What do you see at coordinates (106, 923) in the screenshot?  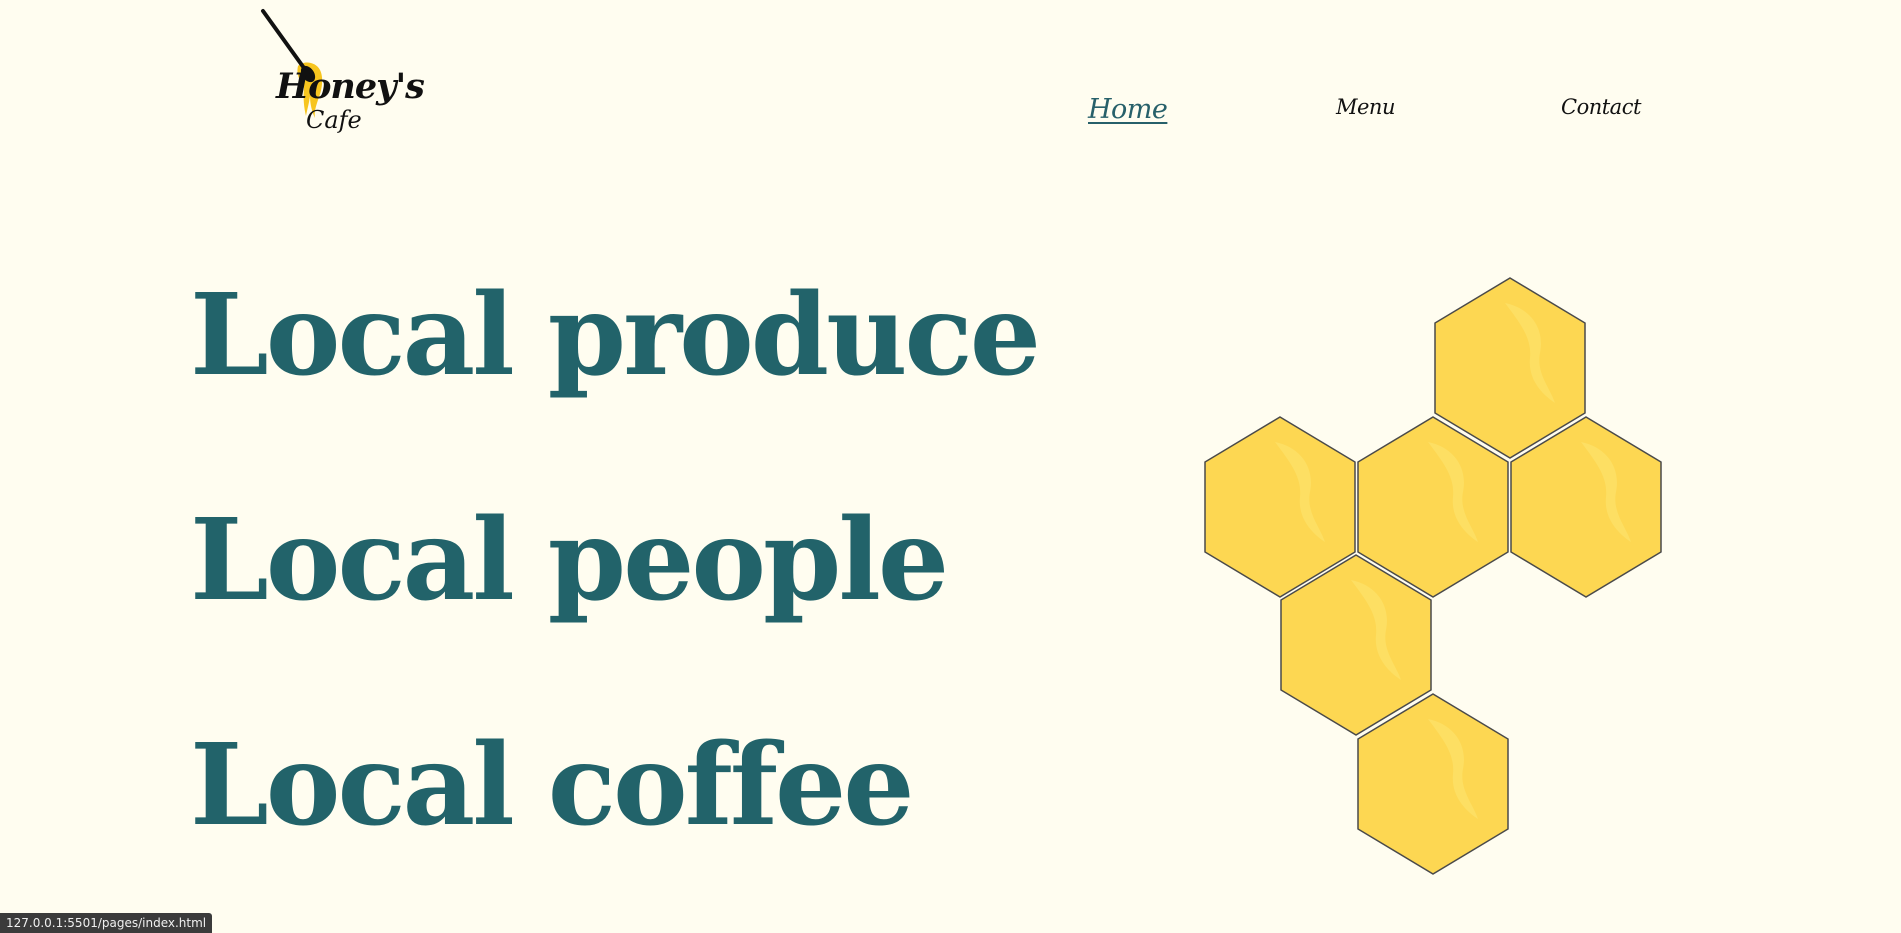 I see `status-bar-url: 127.0.0.1:5501/pages/index.html` at bounding box center [106, 923].